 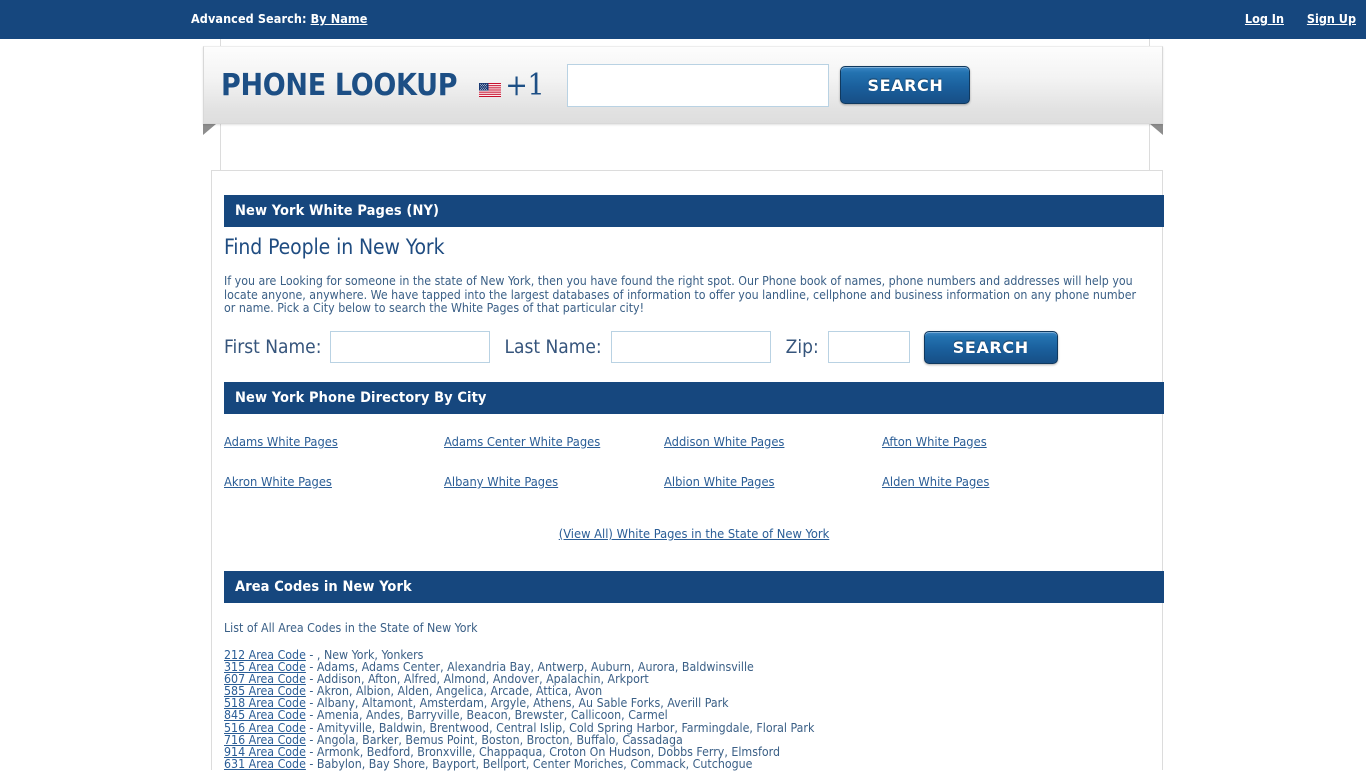 What do you see at coordinates (1264, 18) in the screenshot?
I see `login-link: Log In` at bounding box center [1264, 18].